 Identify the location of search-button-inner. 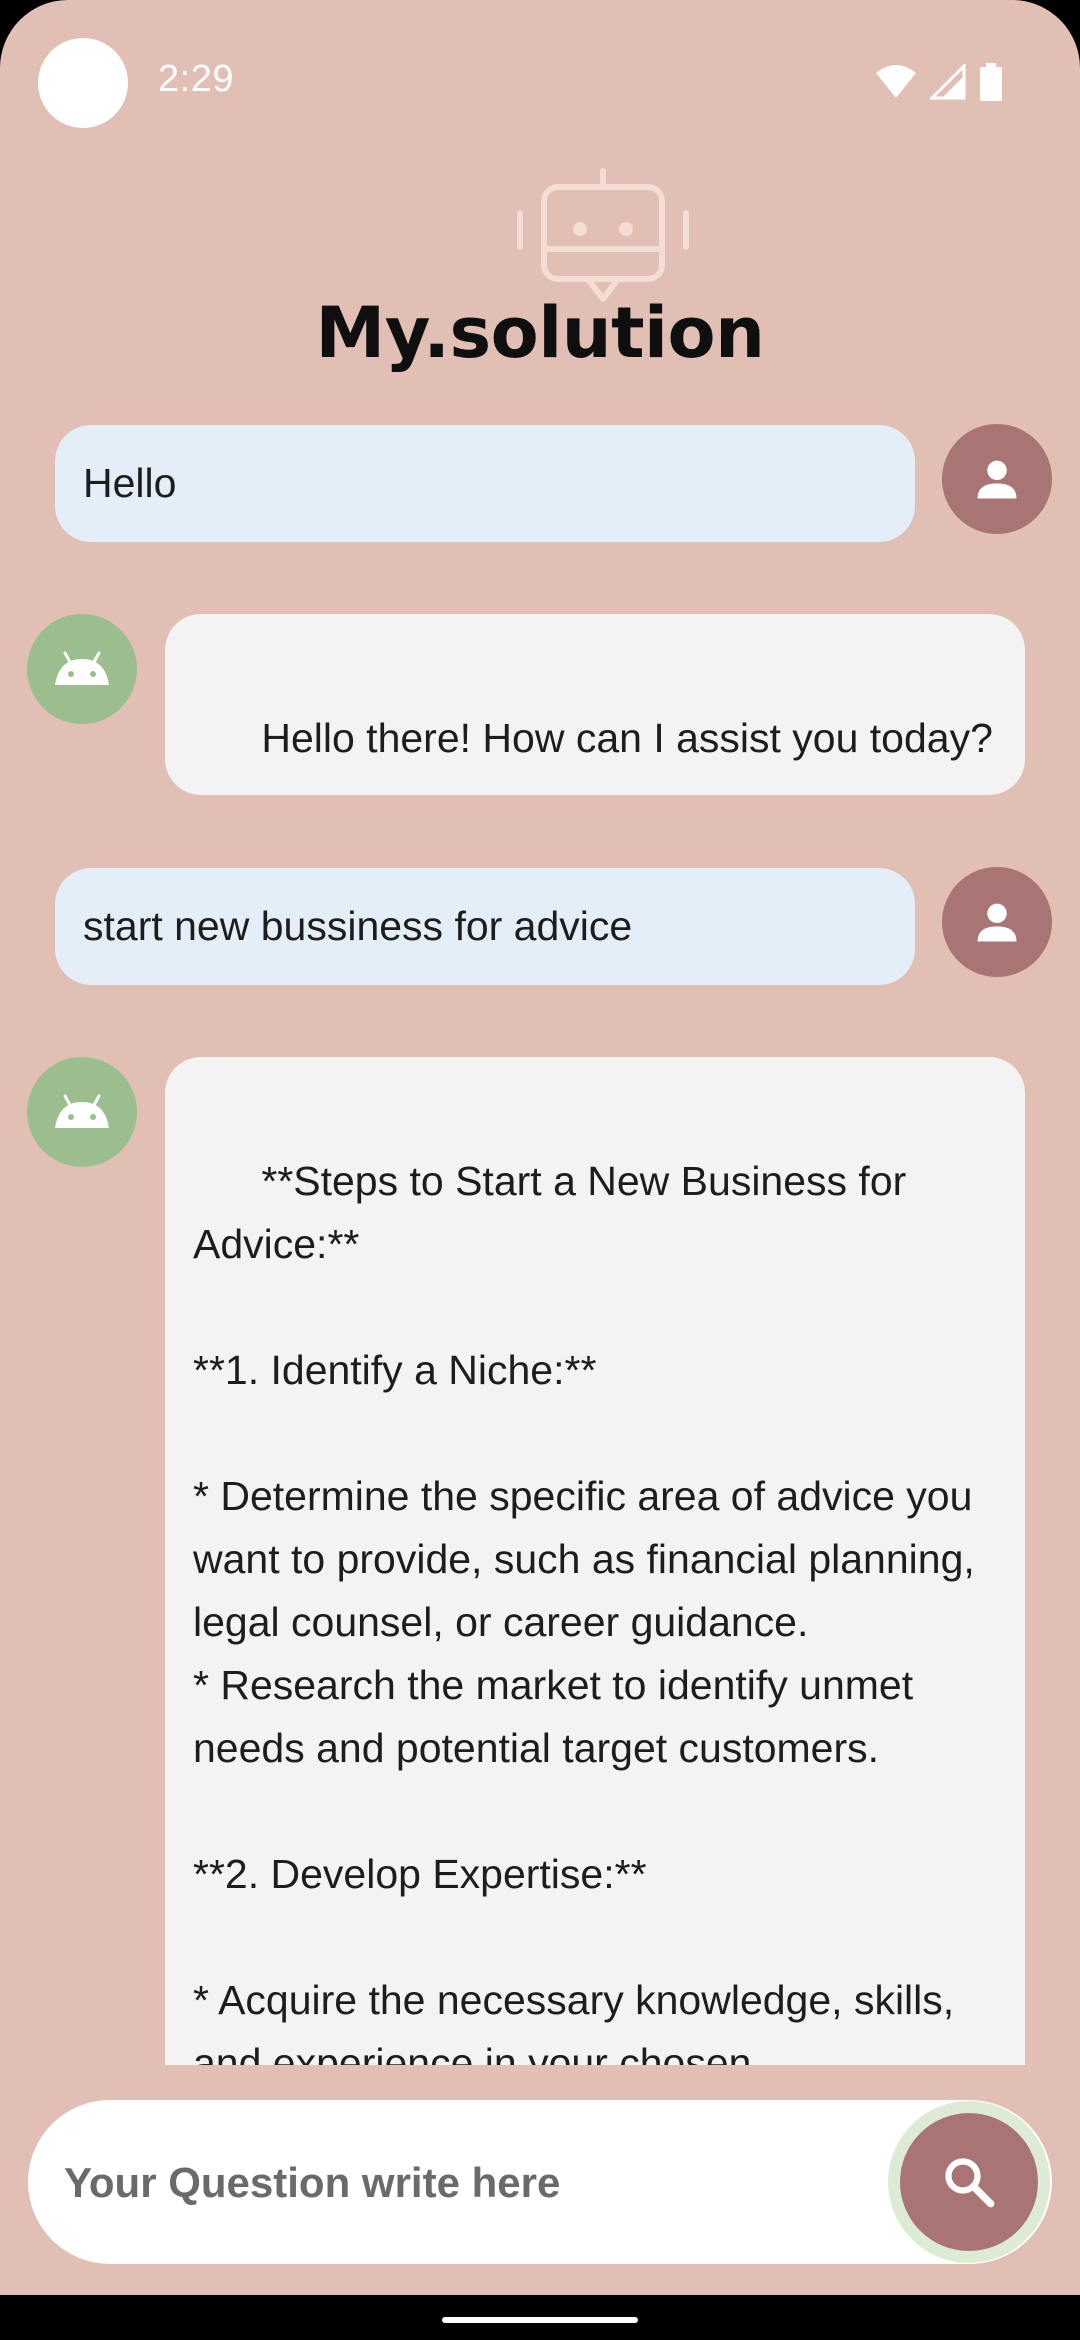
(969, 2182).